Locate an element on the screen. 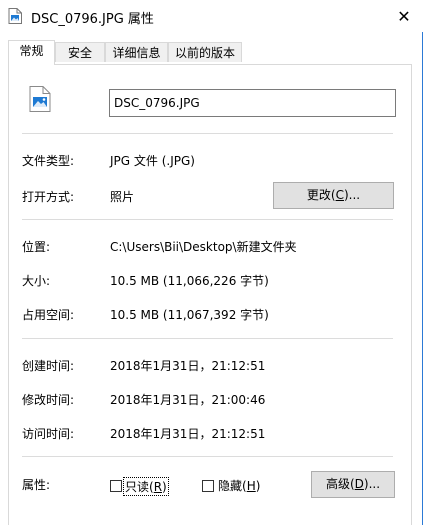  tab-label: 详细信息 is located at coordinates (136, 53).